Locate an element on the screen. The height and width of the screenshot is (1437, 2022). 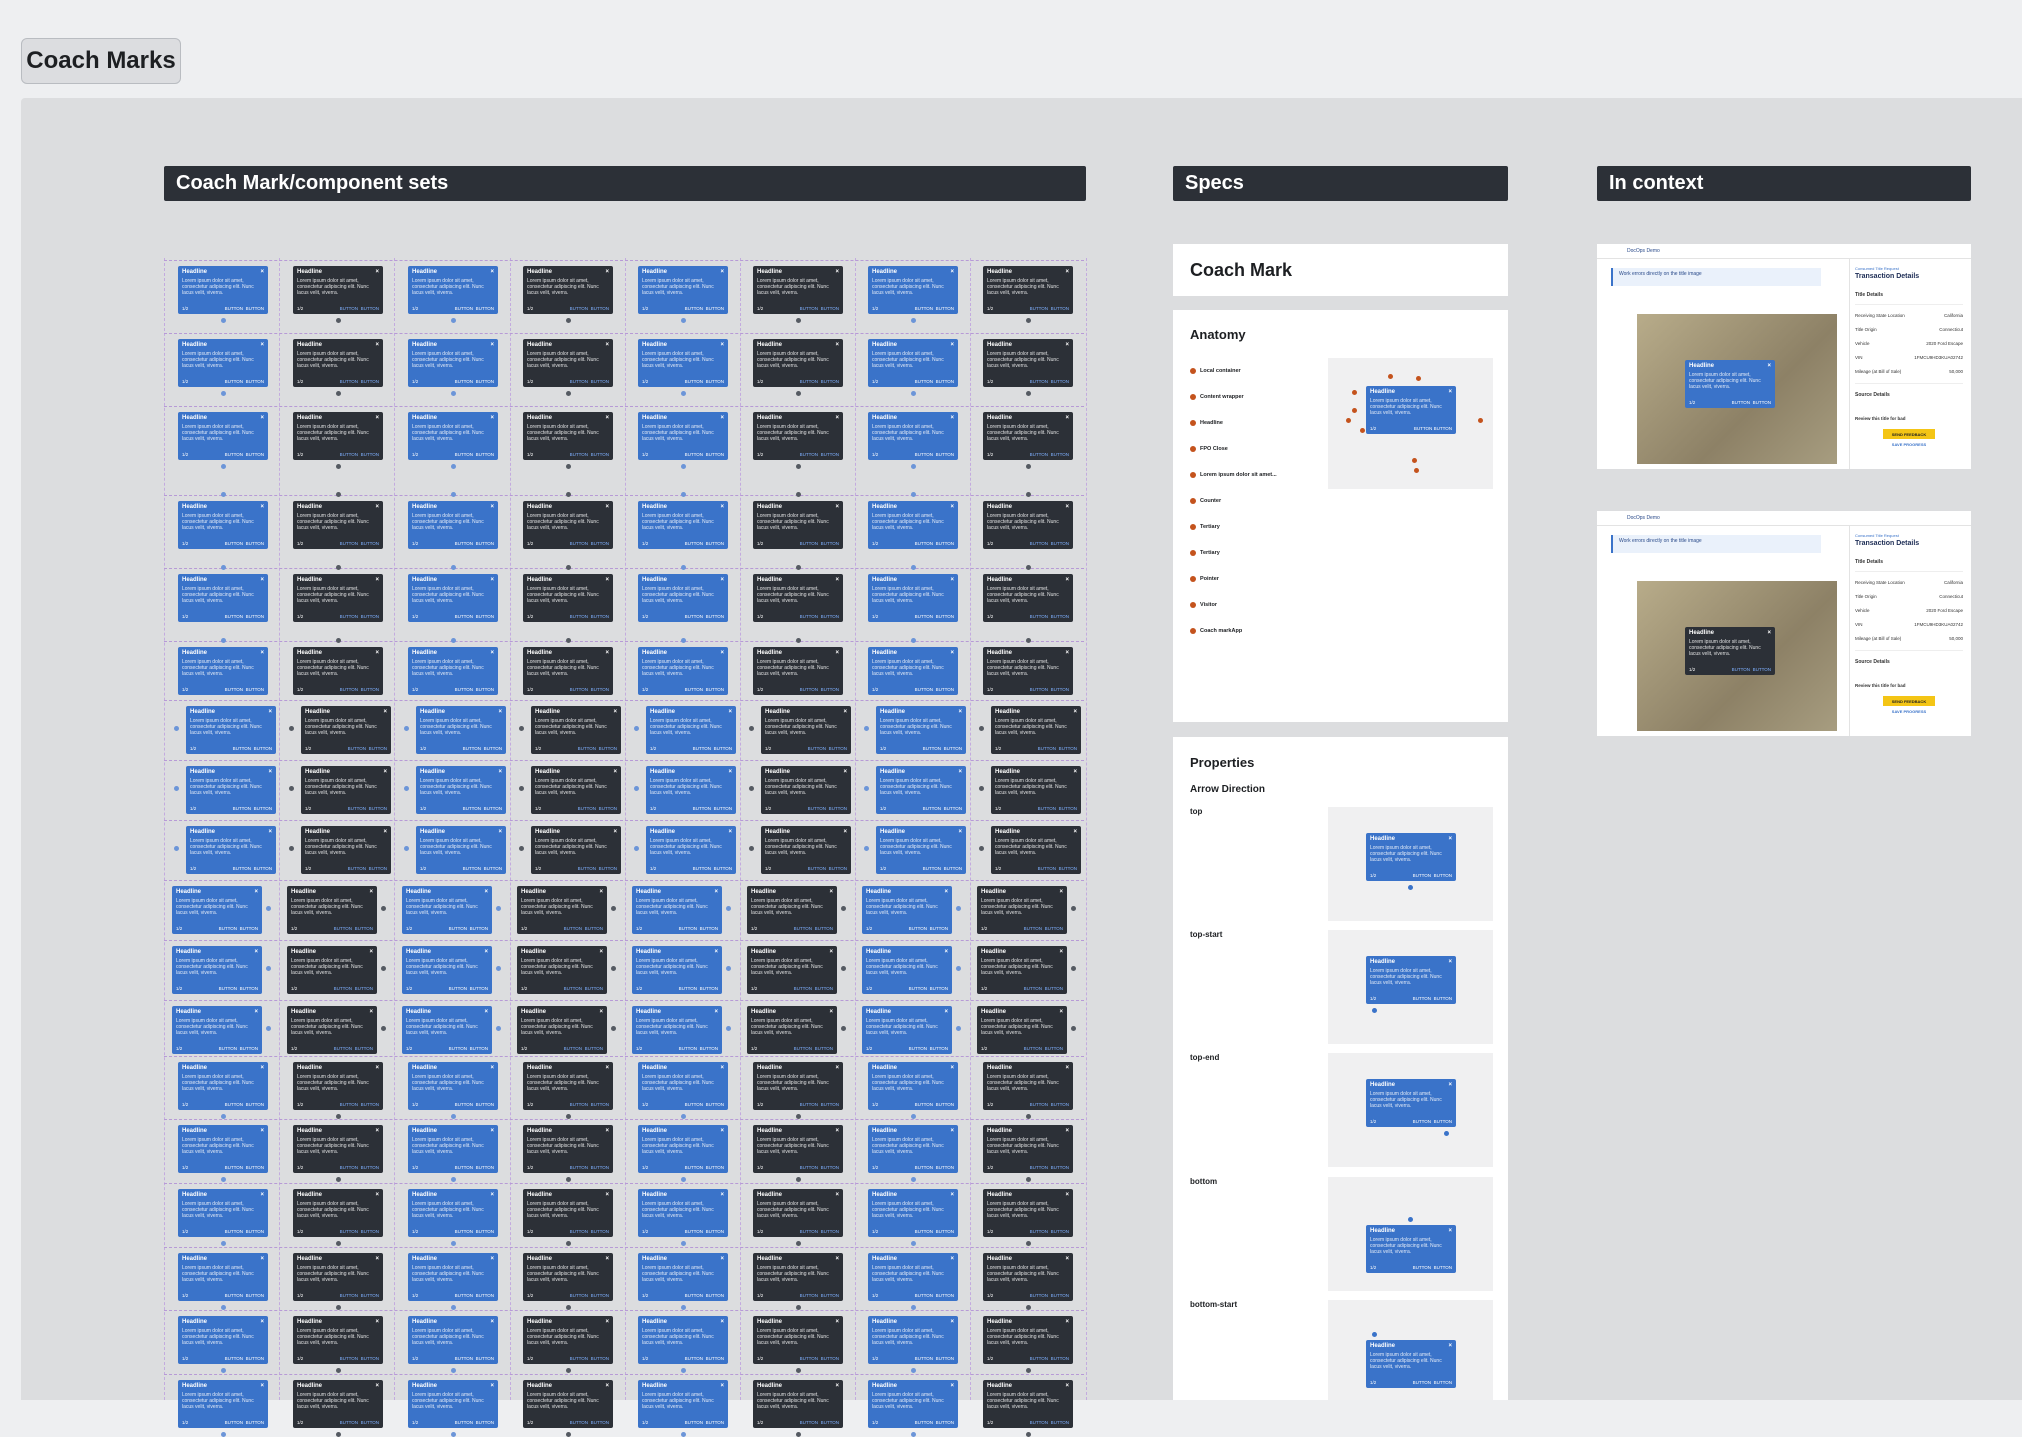
save-progress-link: SAVE PROGRESS is located at coordinates (1909, 444).